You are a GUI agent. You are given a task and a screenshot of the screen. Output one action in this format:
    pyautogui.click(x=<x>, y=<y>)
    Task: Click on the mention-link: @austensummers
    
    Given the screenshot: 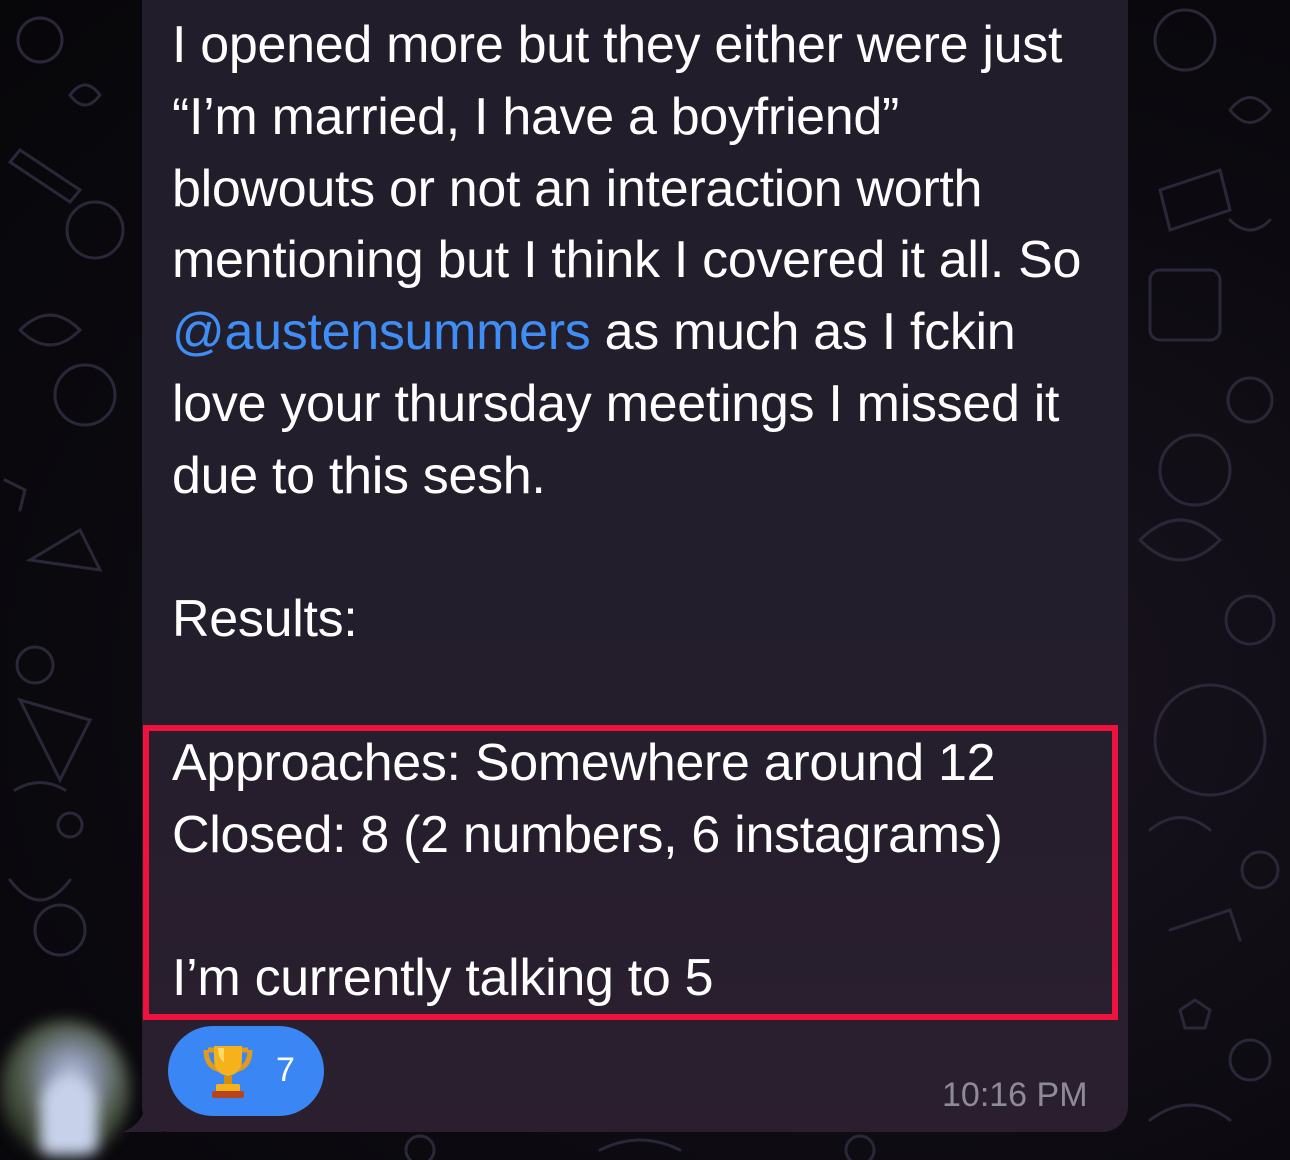 What is the action you would take?
    pyautogui.click(x=381, y=332)
    